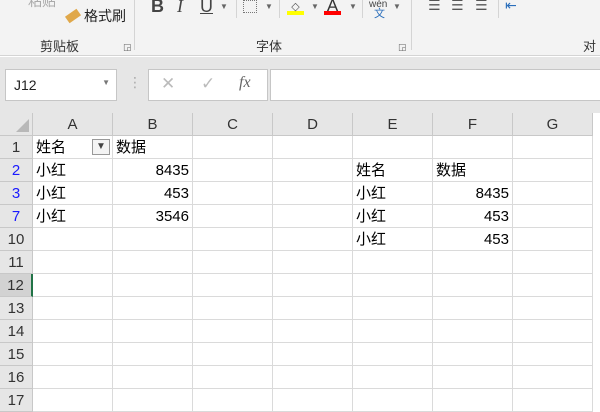  What do you see at coordinates (313, 216) in the screenshot?
I see `cell-D7` at bounding box center [313, 216].